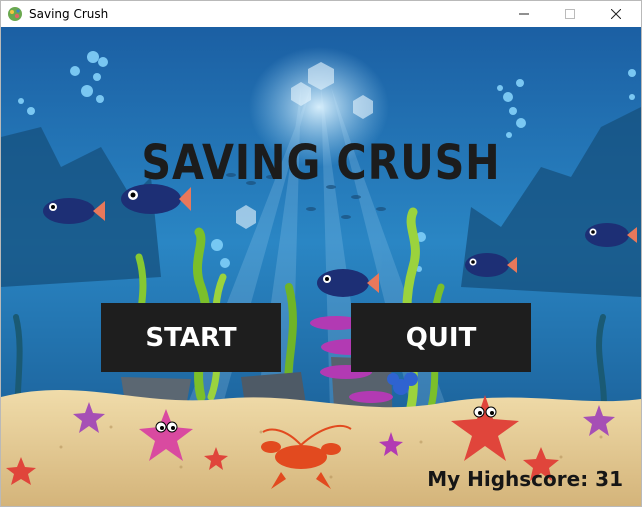 This screenshot has height=507, width=642. I want to click on game-title: SAVING CRUSH, so click(321, 163).